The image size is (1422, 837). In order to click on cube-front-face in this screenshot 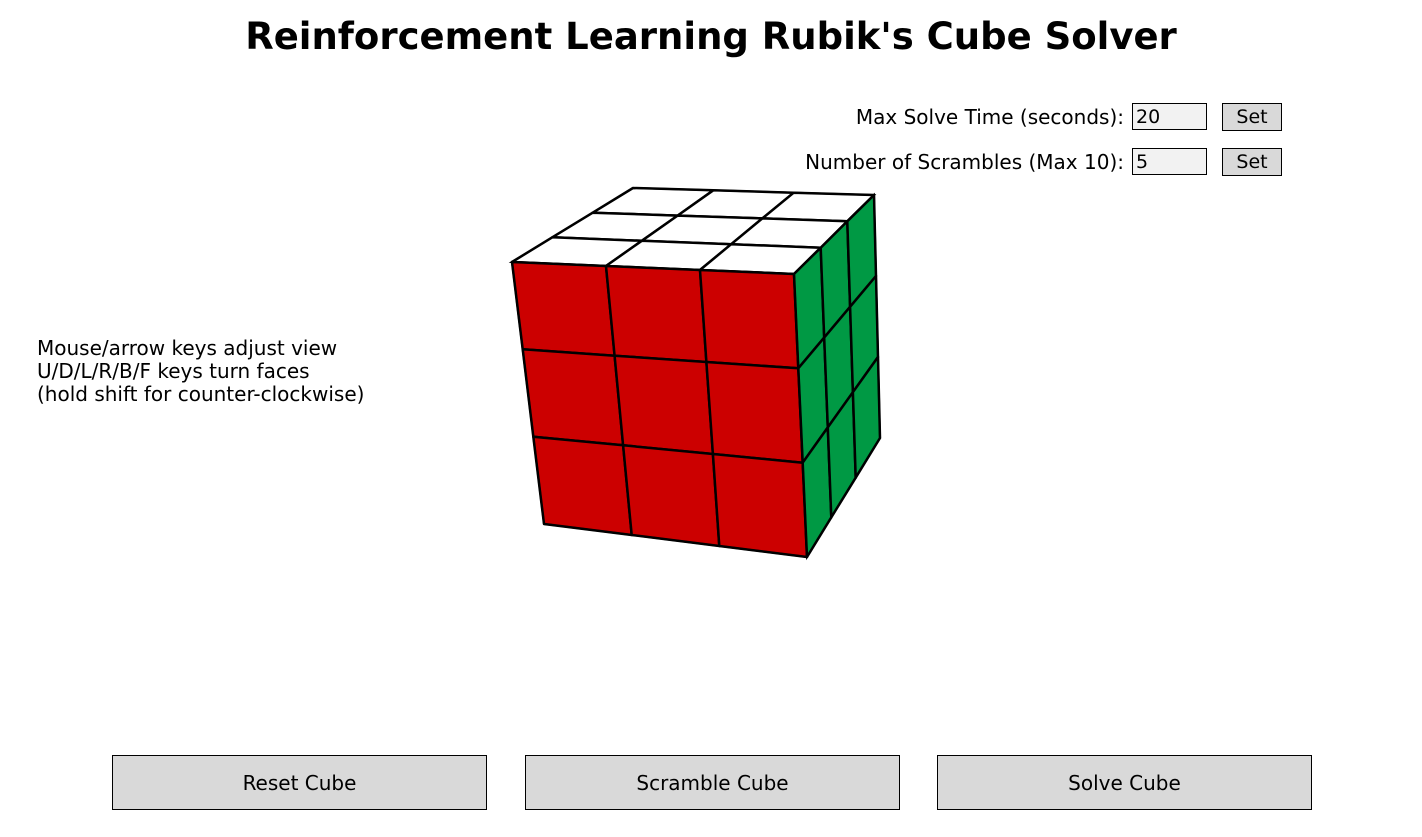, I will do `click(659, 409)`.